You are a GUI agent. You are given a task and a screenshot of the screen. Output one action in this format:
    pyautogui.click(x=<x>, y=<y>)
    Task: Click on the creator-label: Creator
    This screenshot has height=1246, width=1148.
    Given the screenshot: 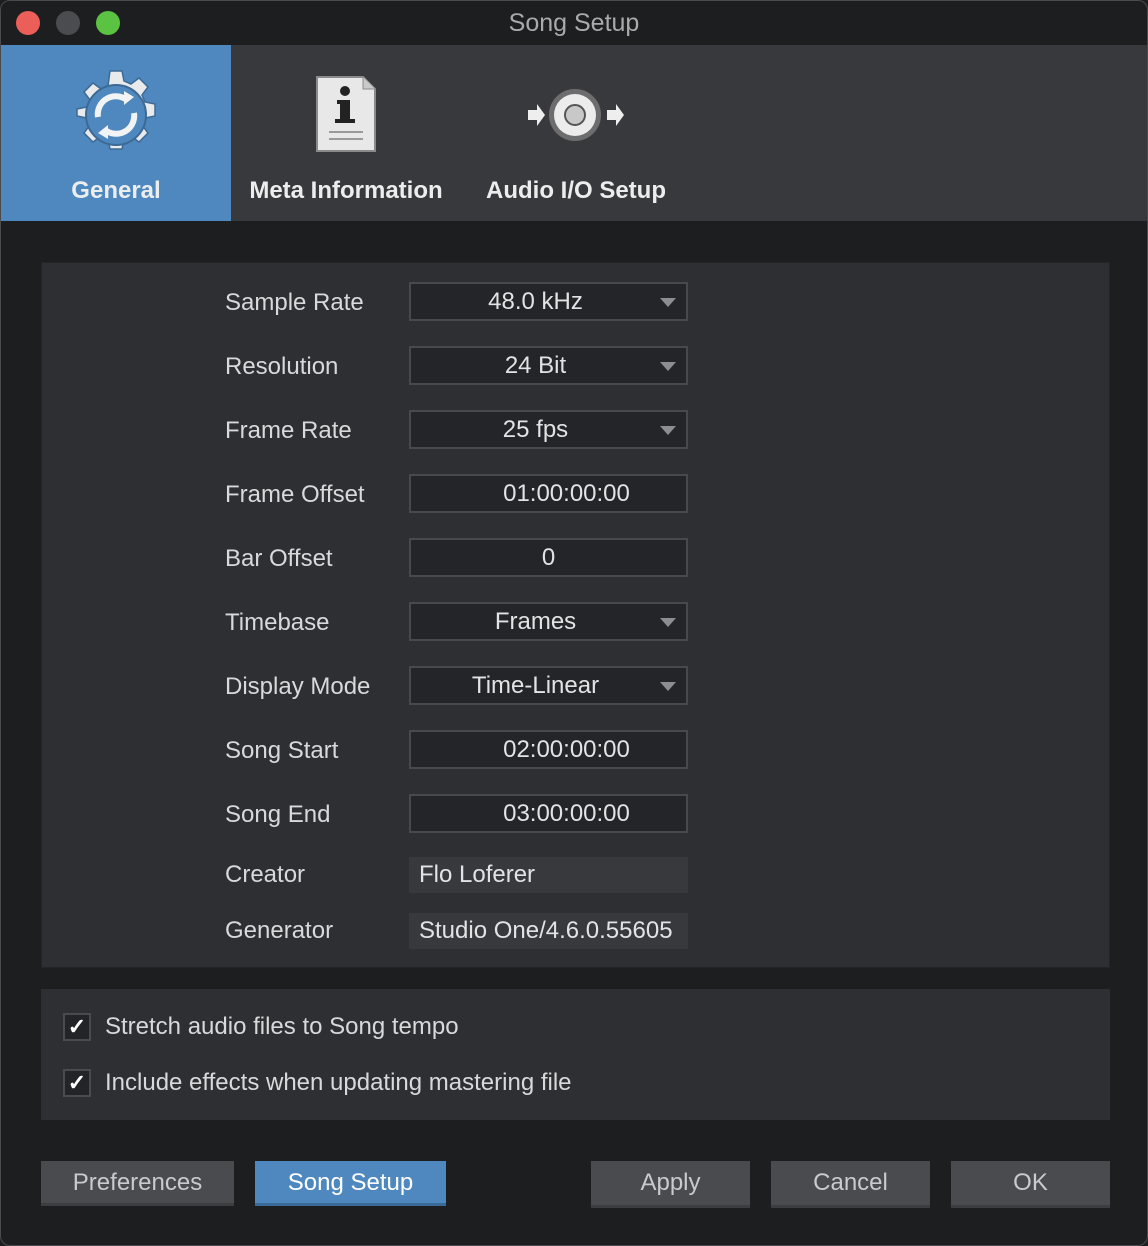 What is the action you would take?
    pyautogui.click(x=265, y=874)
    